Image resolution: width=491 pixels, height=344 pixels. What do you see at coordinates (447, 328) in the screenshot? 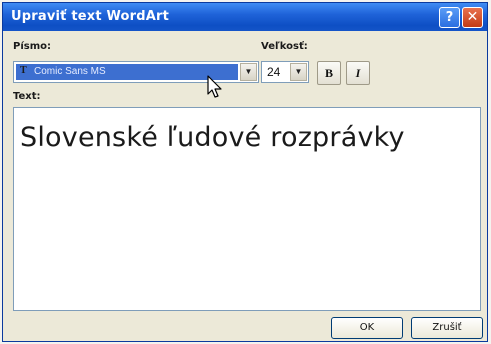
I see `cancel-button: Zrušiť` at bounding box center [447, 328].